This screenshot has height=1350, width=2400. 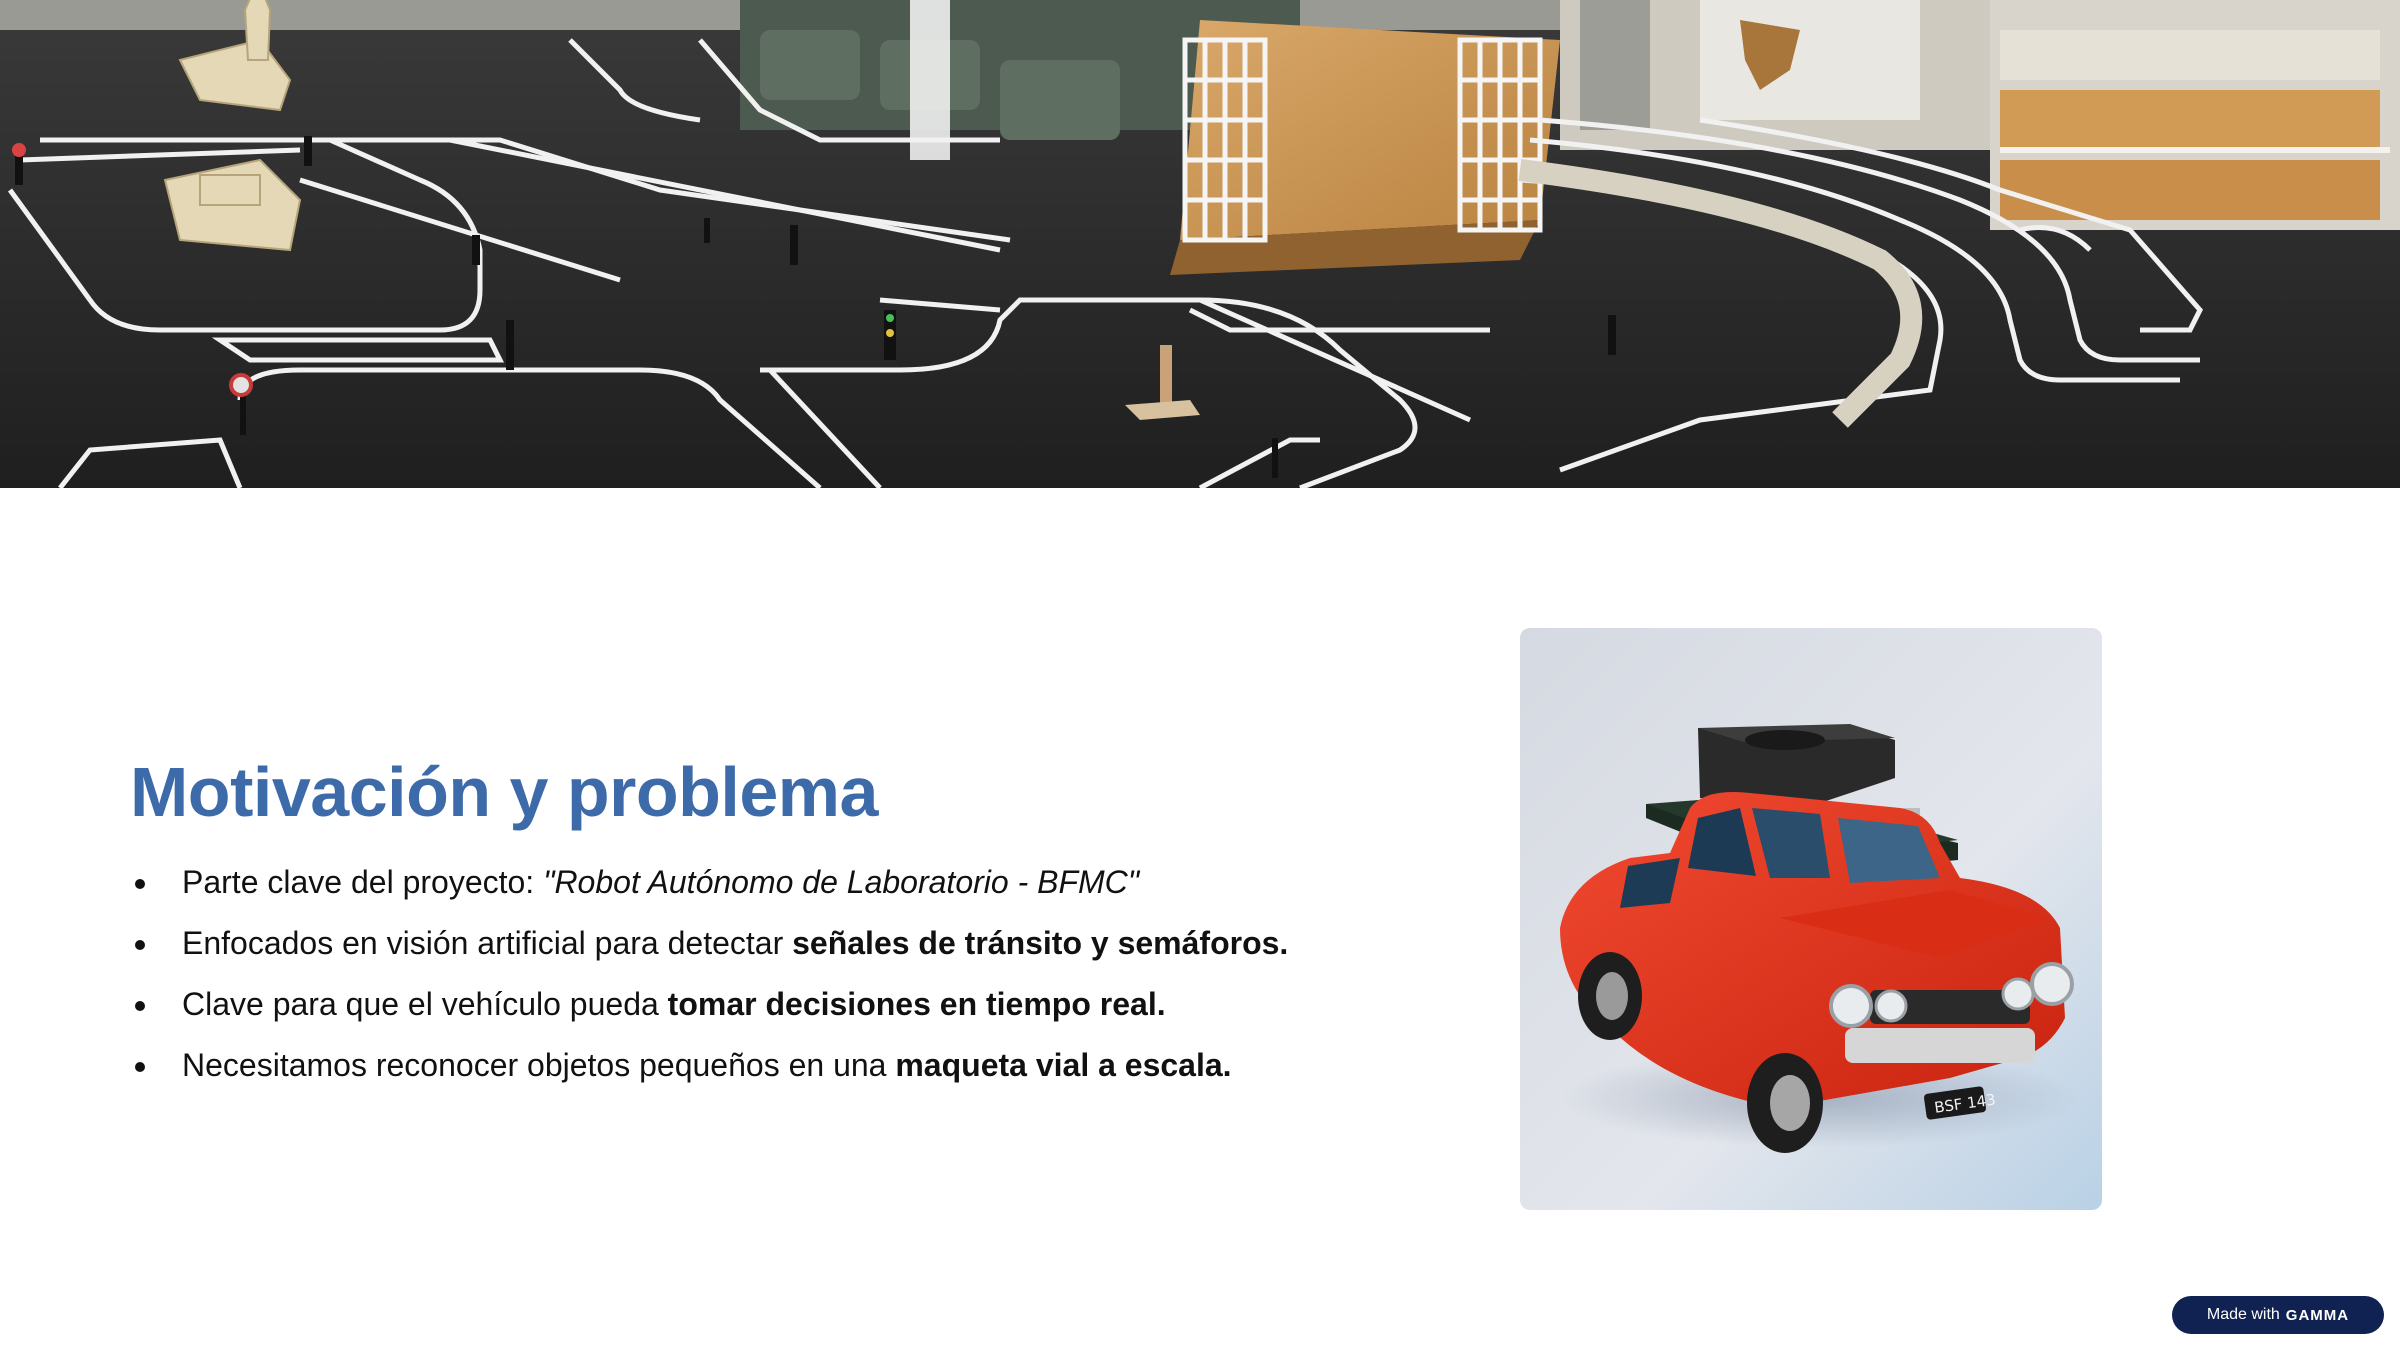 I want to click on bullet-emphasis: señales de tránsito y semáforos., so click(x=1040, y=943).